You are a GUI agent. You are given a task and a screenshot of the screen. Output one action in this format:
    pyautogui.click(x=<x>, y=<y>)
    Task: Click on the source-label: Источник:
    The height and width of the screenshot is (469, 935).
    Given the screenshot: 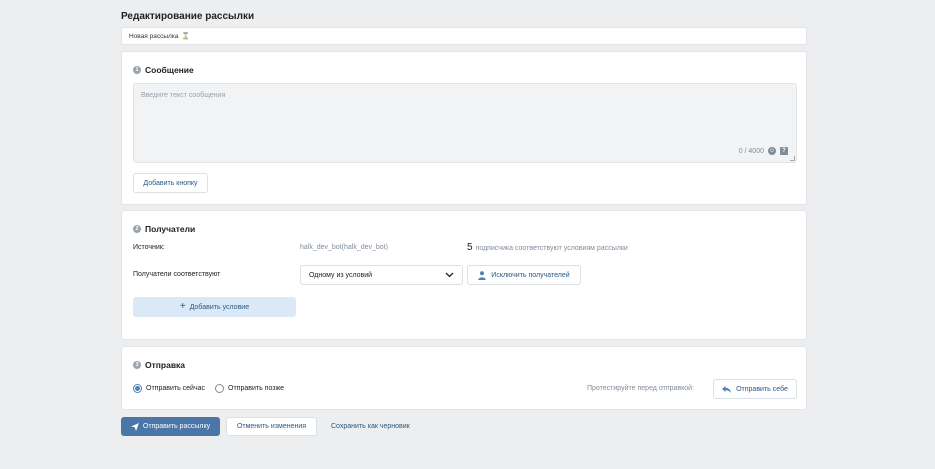 What is the action you would take?
    pyautogui.click(x=149, y=247)
    